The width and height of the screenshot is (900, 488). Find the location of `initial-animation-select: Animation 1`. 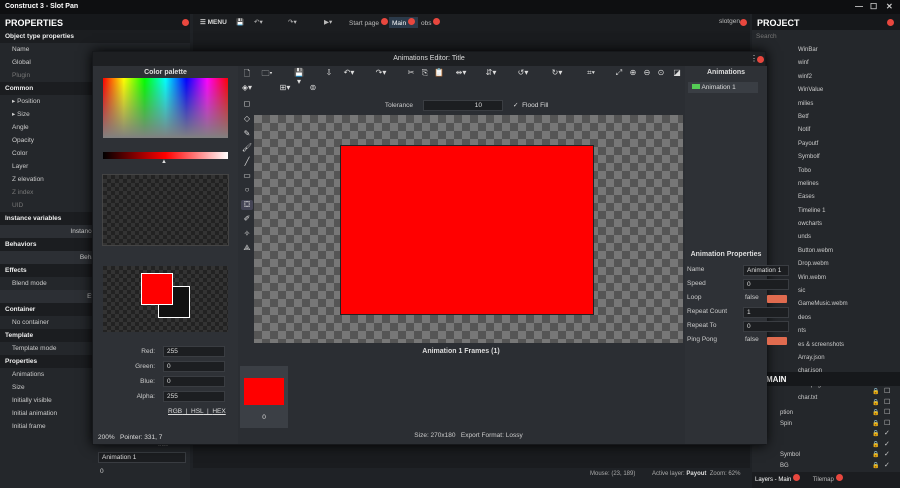

initial-animation-select: Animation 1 is located at coordinates (142, 457).